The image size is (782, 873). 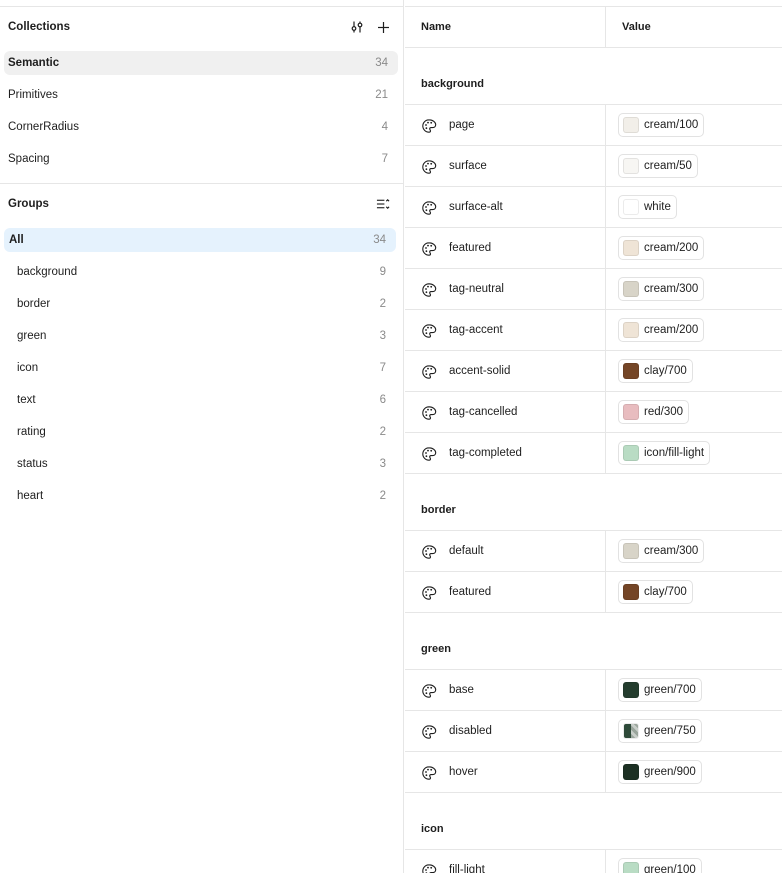 What do you see at coordinates (670, 772) in the screenshot?
I see `variable-value: green/900` at bounding box center [670, 772].